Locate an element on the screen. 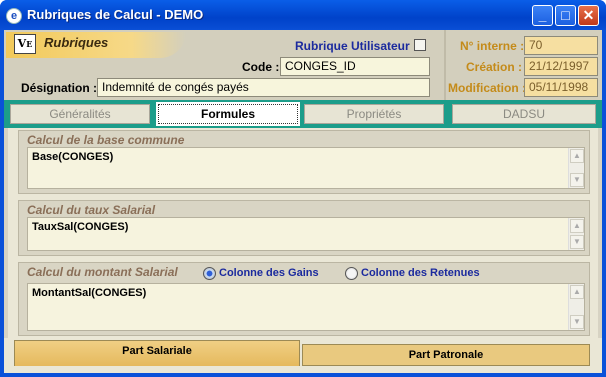 The height and width of the screenshot is (377, 606). tab-part-patronale: Part Patronale is located at coordinates (446, 355).